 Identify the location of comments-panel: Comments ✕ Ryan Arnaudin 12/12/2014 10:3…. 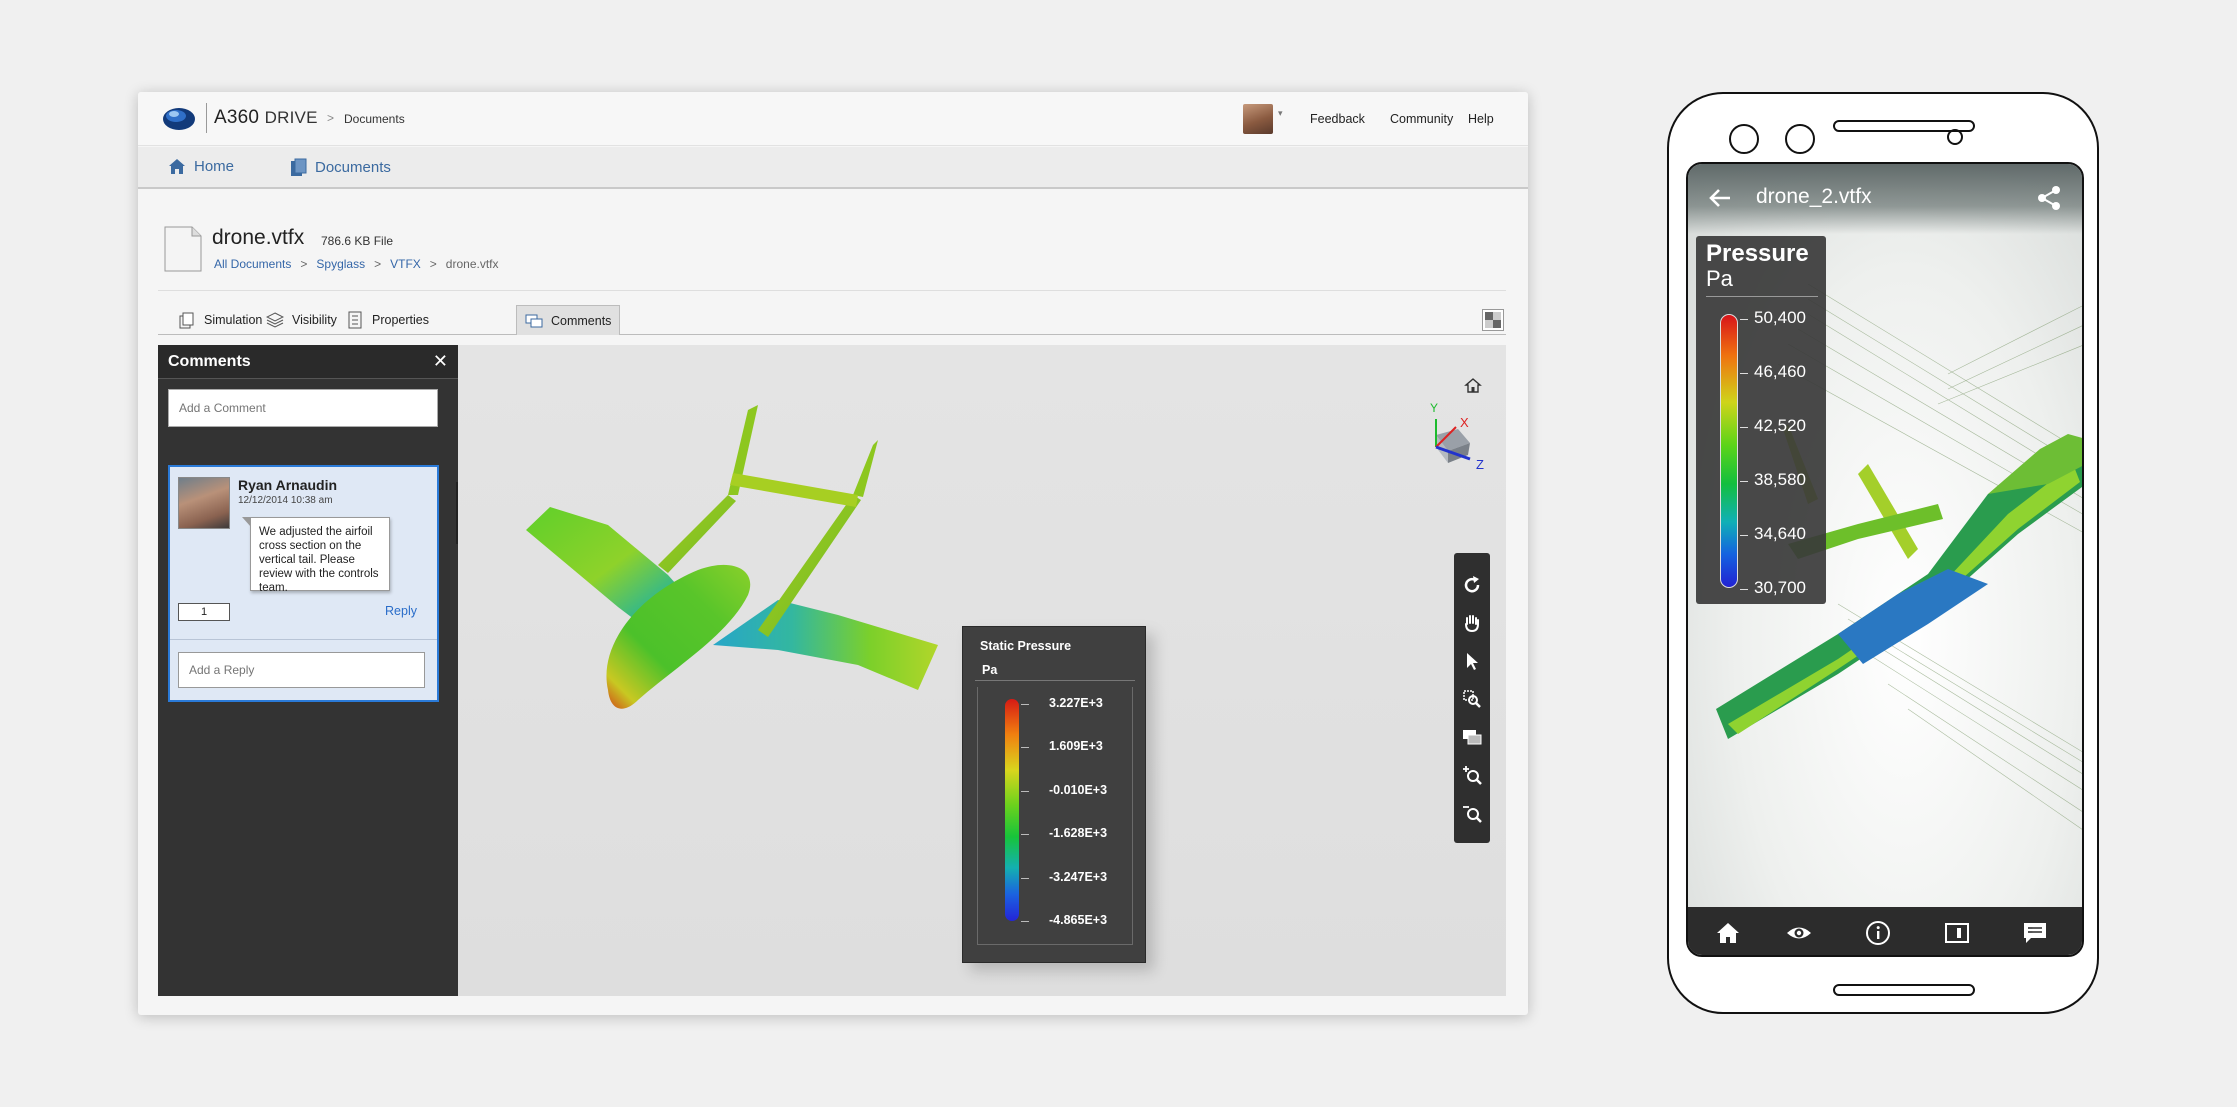
(308, 670).